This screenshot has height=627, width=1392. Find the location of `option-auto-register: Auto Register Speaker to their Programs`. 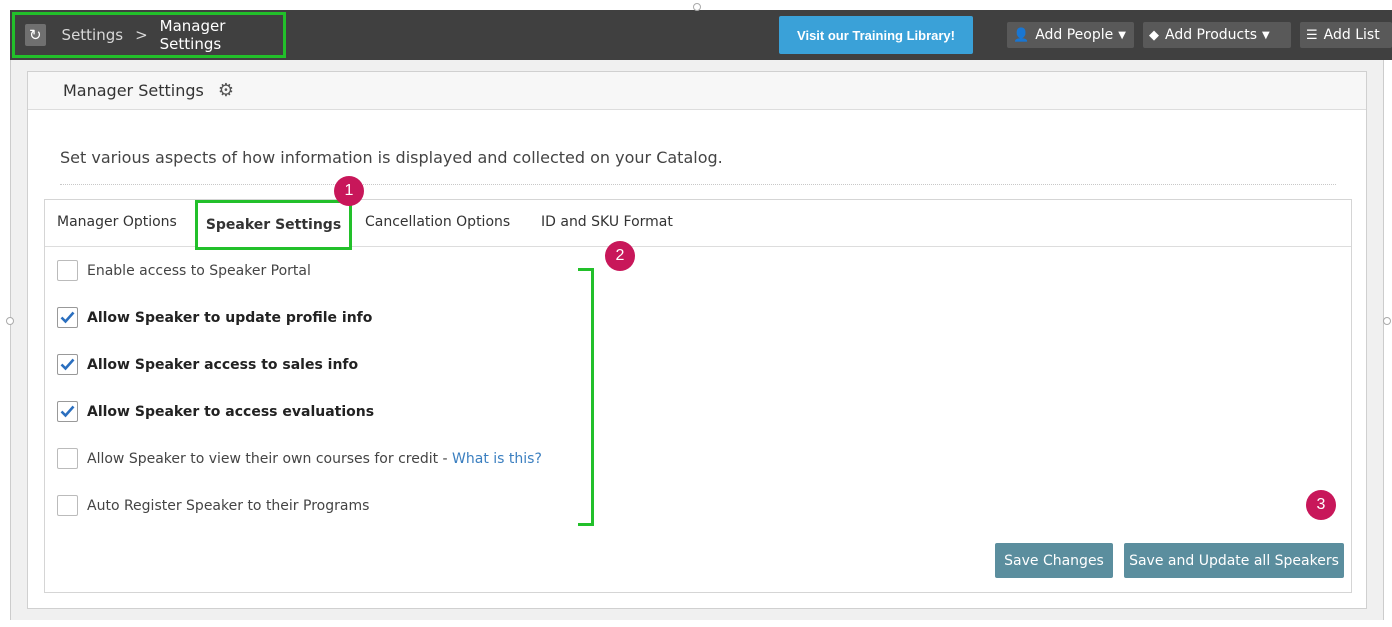

option-auto-register: Auto Register Speaker to their Programs is located at coordinates (213, 505).